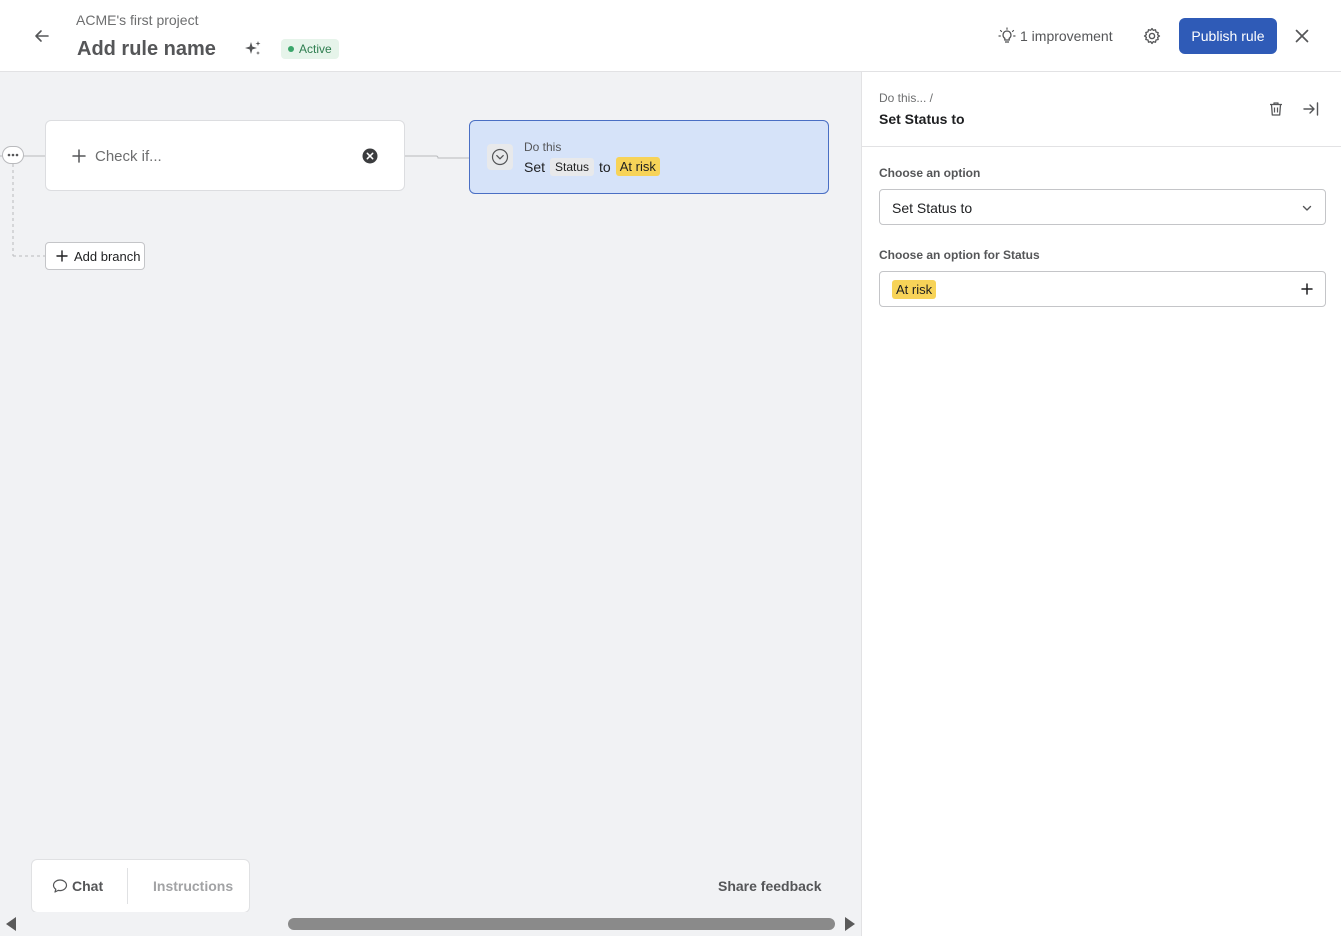 The width and height of the screenshot is (1341, 936). Describe the element at coordinates (932, 208) in the screenshot. I see `action-type-value: Set Status to` at that location.